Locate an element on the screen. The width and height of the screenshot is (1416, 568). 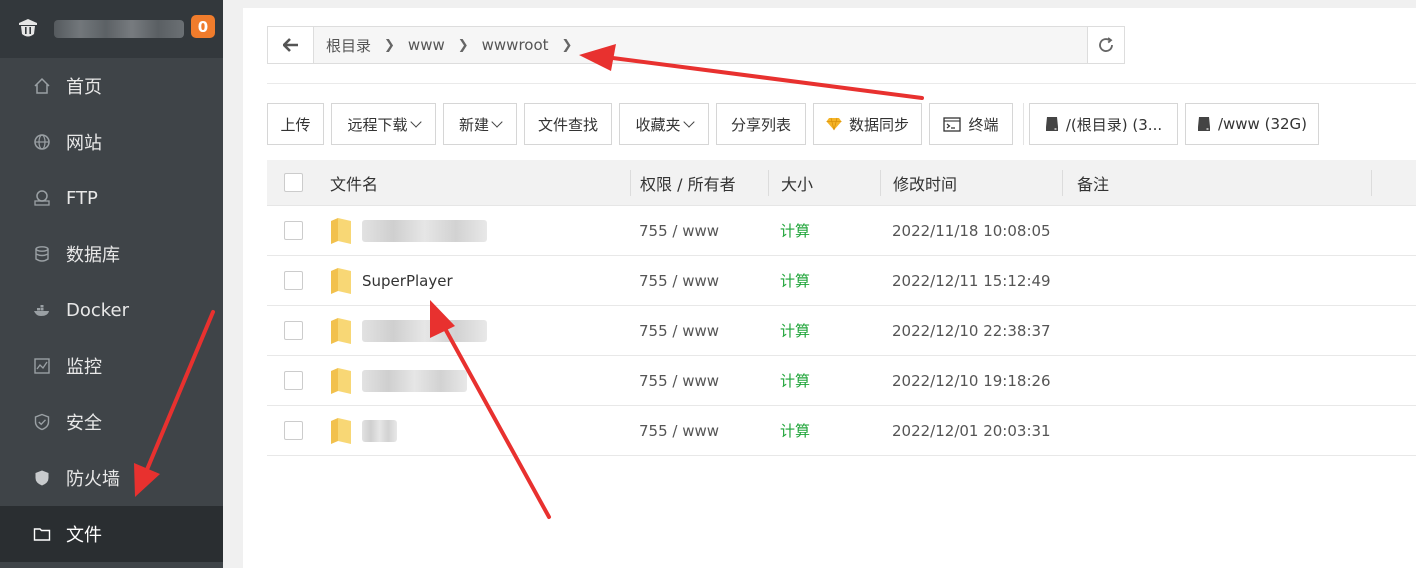
header-checkbox-cell is located at coordinates (293, 182).